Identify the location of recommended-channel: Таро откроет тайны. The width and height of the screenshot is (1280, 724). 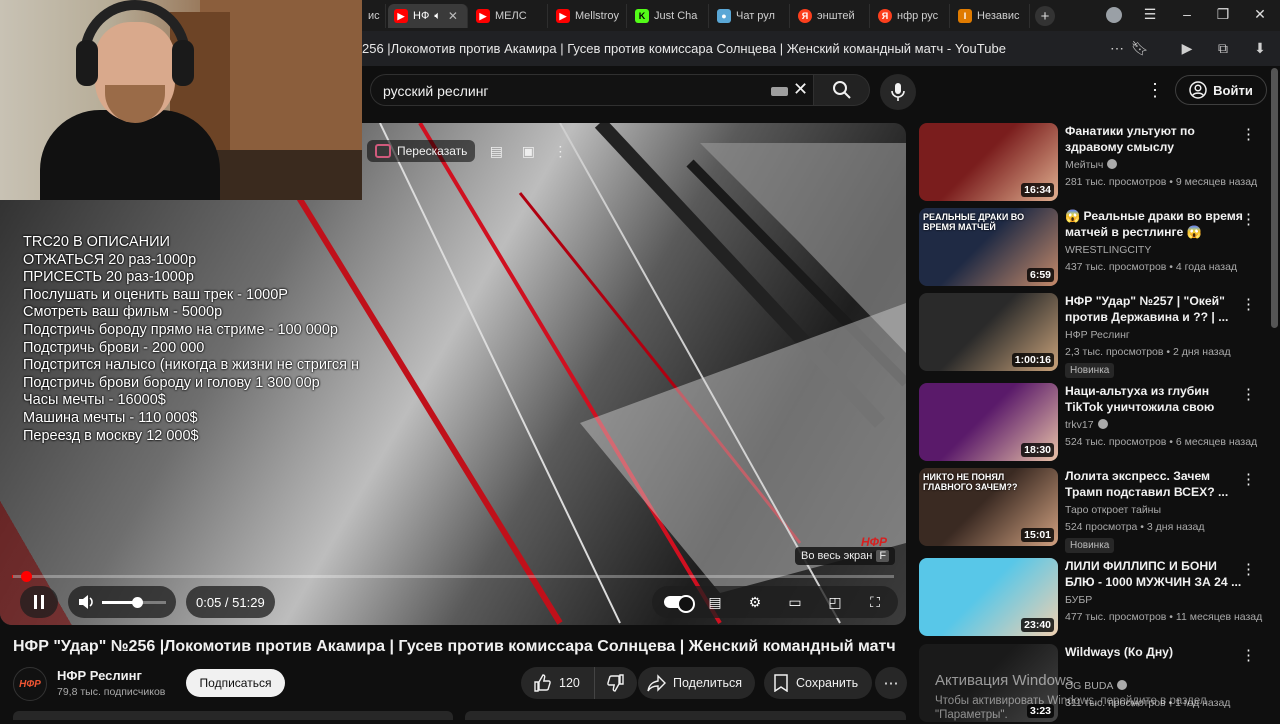
(1113, 510).